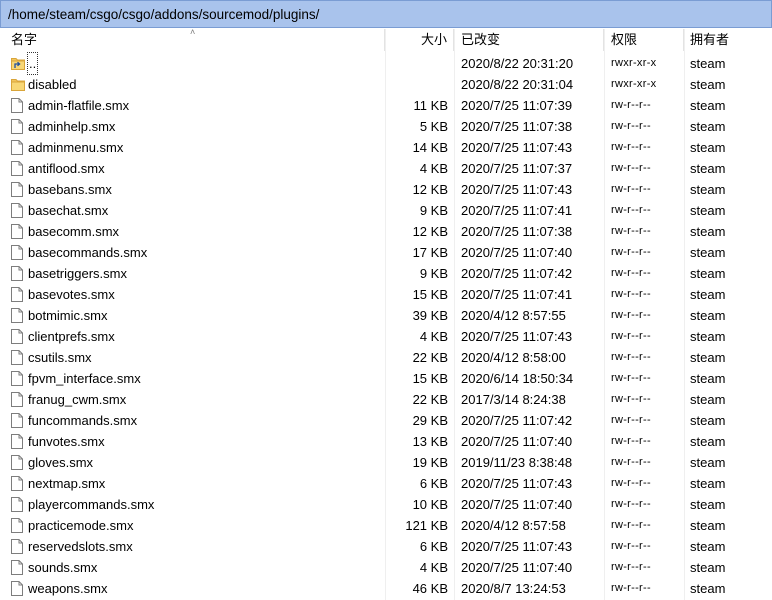 Image resolution: width=772 pixels, height=600 pixels. What do you see at coordinates (430, 420) in the screenshot?
I see `file-size: 29 KB` at bounding box center [430, 420].